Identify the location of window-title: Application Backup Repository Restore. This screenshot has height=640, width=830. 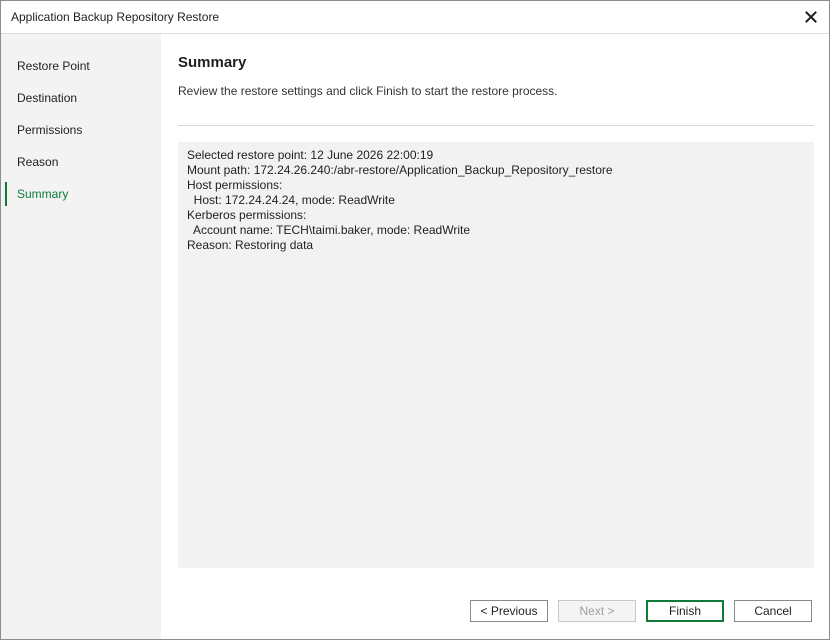
(115, 17).